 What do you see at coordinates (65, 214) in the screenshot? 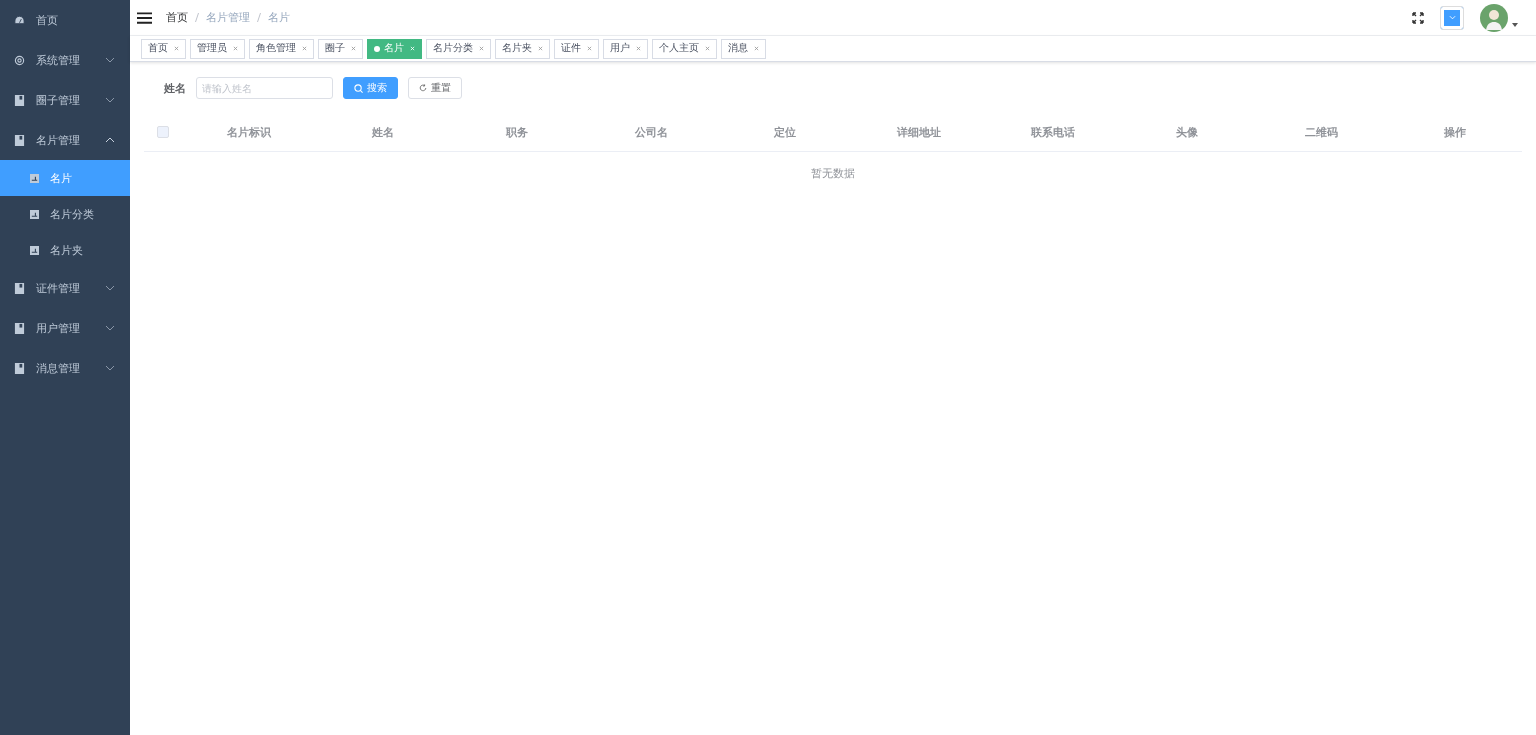
I see `submenu-item: 名片分类` at bounding box center [65, 214].